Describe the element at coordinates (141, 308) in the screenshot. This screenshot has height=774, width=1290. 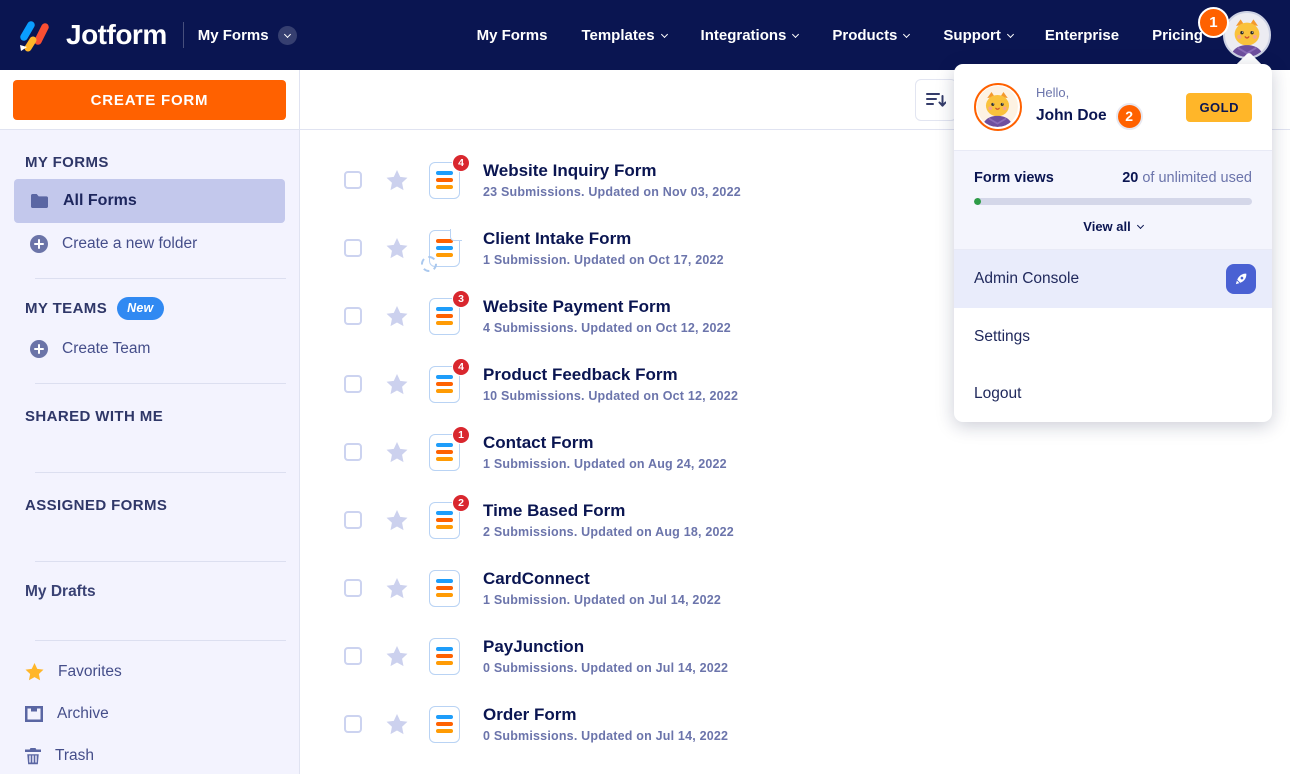
I see `new-badge: New` at that location.